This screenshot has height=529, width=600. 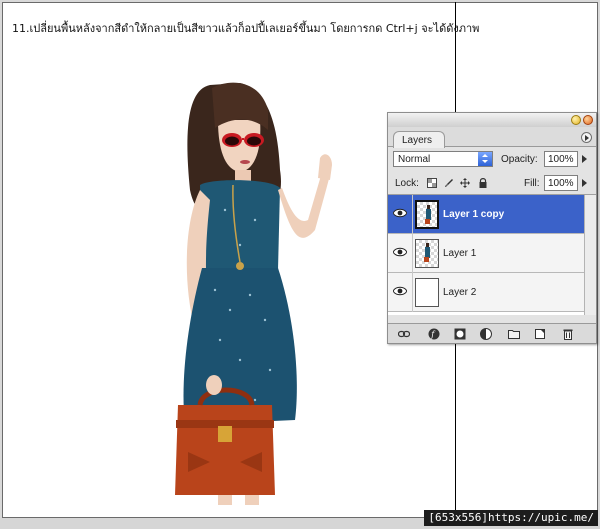 What do you see at coordinates (486, 334) in the screenshot?
I see `adjustment-layer-icon` at bounding box center [486, 334].